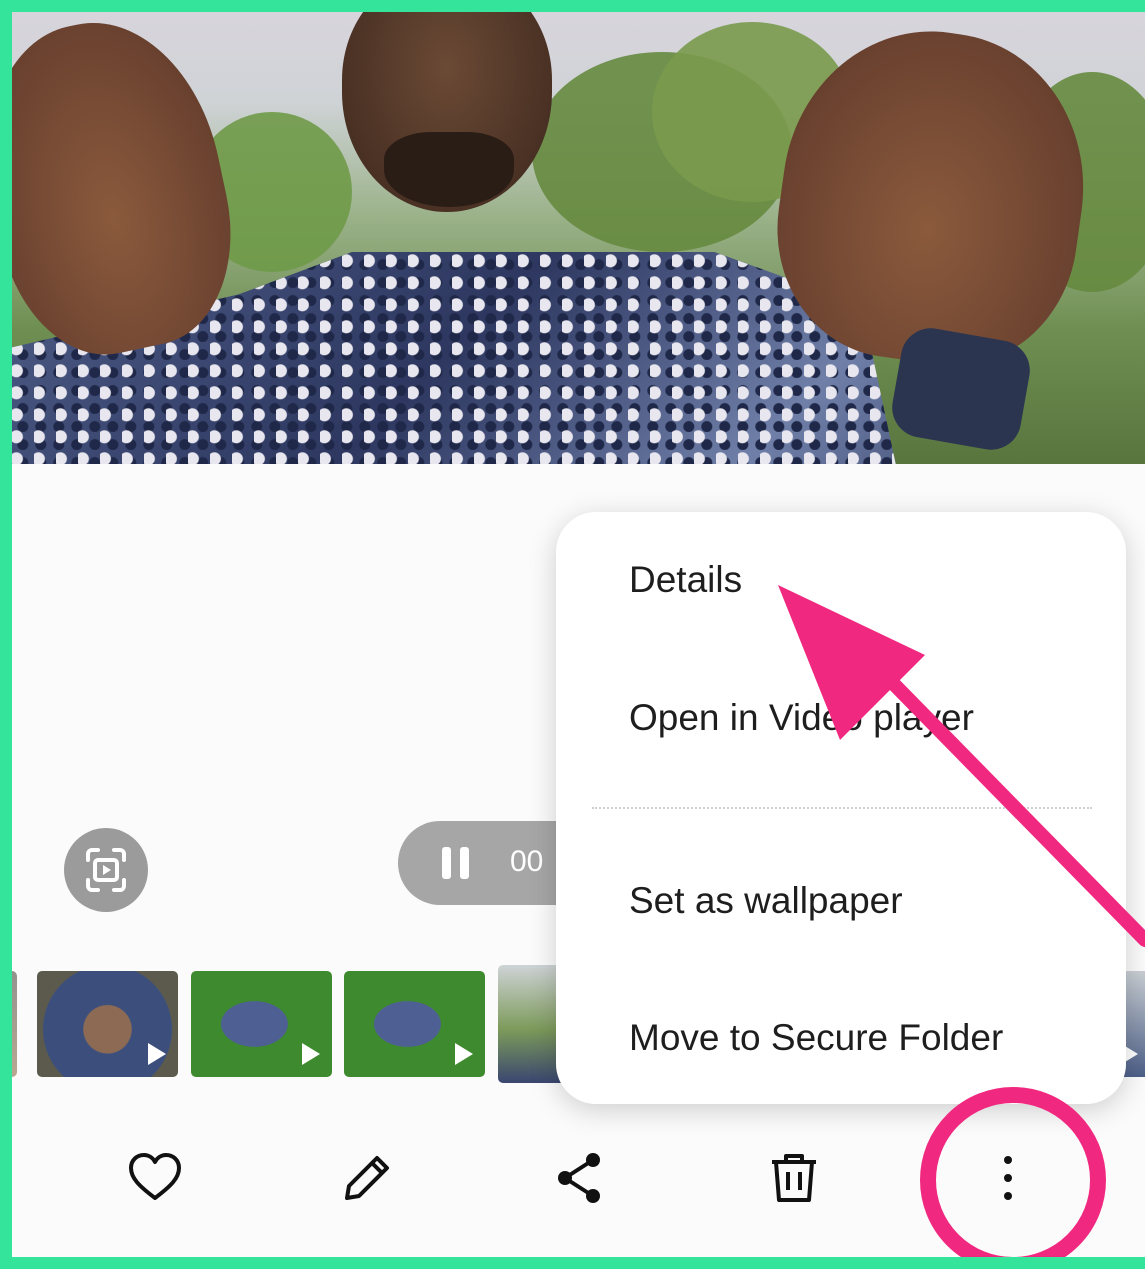  I want to click on pause-icon, so click(456, 863).